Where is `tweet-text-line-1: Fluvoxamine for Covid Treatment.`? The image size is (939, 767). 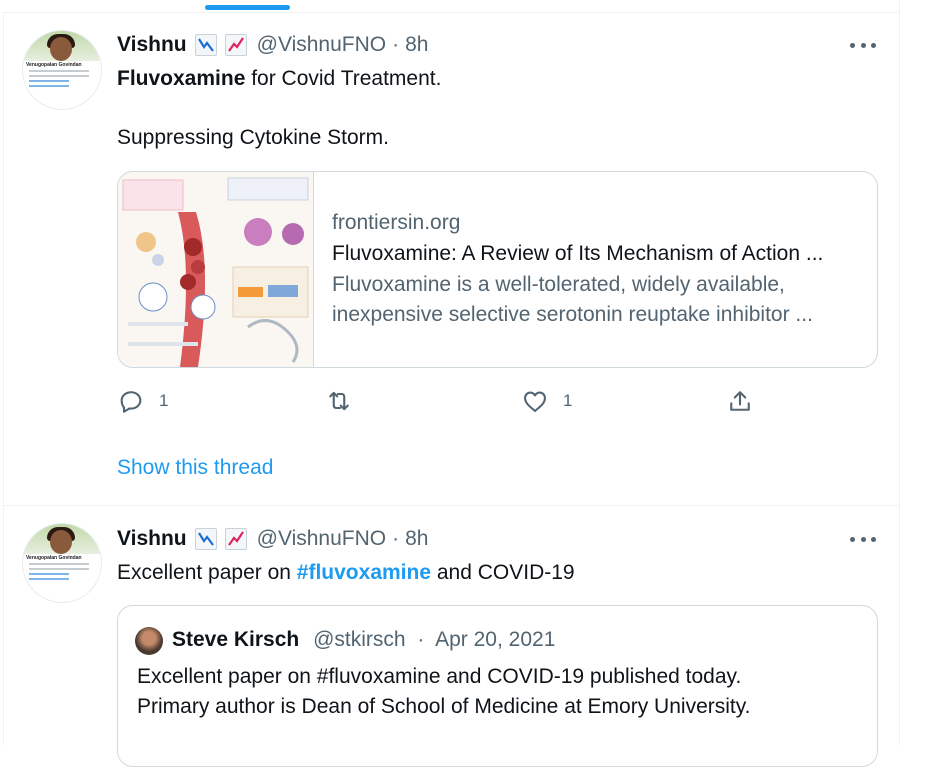 tweet-text-line-1: Fluvoxamine for Covid Treatment. is located at coordinates (279, 79).